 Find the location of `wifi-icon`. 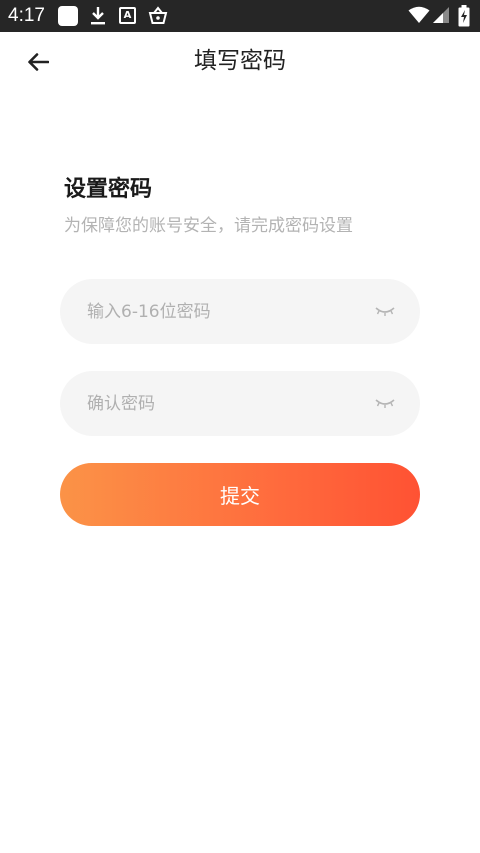

wifi-icon is located at coordinates (419, 17).